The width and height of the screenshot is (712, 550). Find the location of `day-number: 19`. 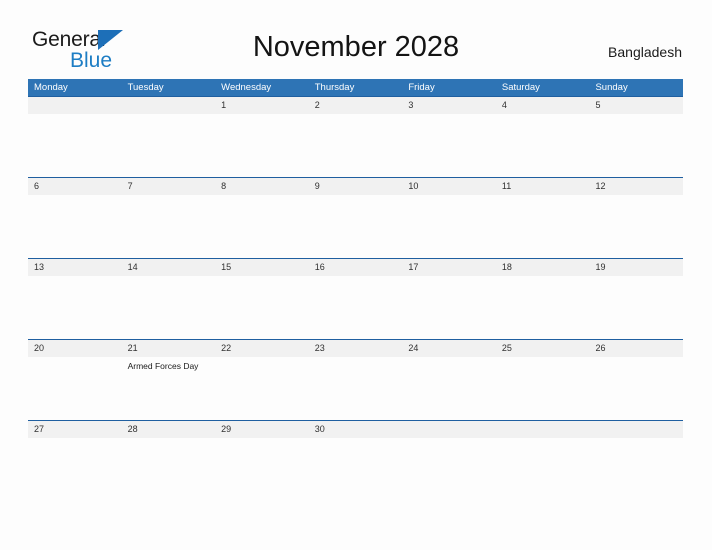

day-number: 19 is located at coordinates (636, 267).